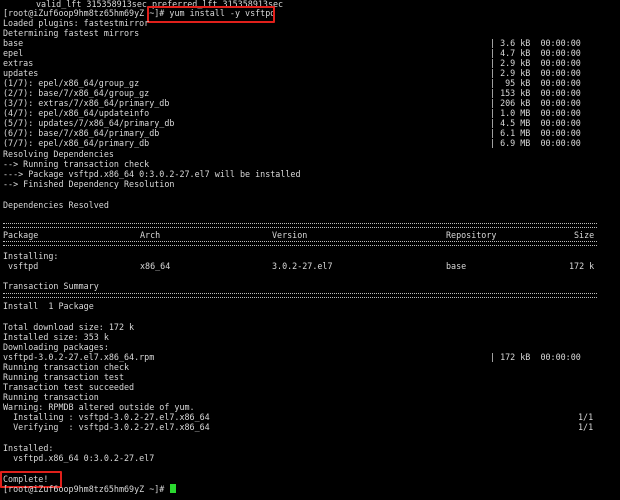 The height and width of the screenshot is (500, 620). What do you see at coordinates (582, 266) in the screenshot?
I see `table-cell-size: 172 k` at bounding box center [582, 266].